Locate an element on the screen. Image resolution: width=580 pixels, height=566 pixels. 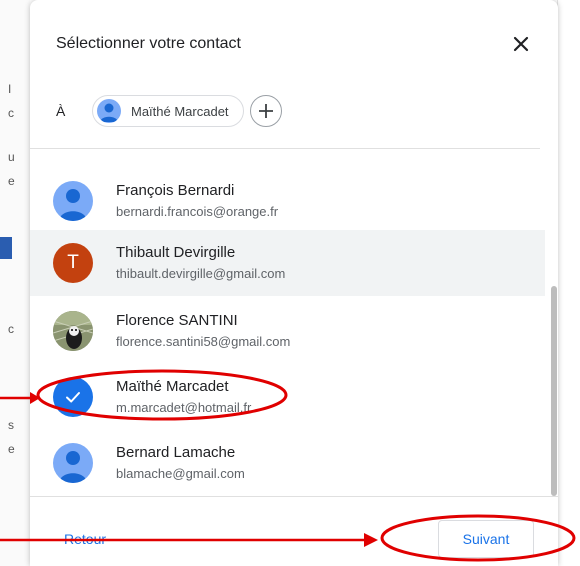
background-fragment: s is located at coordinates (11, 425).